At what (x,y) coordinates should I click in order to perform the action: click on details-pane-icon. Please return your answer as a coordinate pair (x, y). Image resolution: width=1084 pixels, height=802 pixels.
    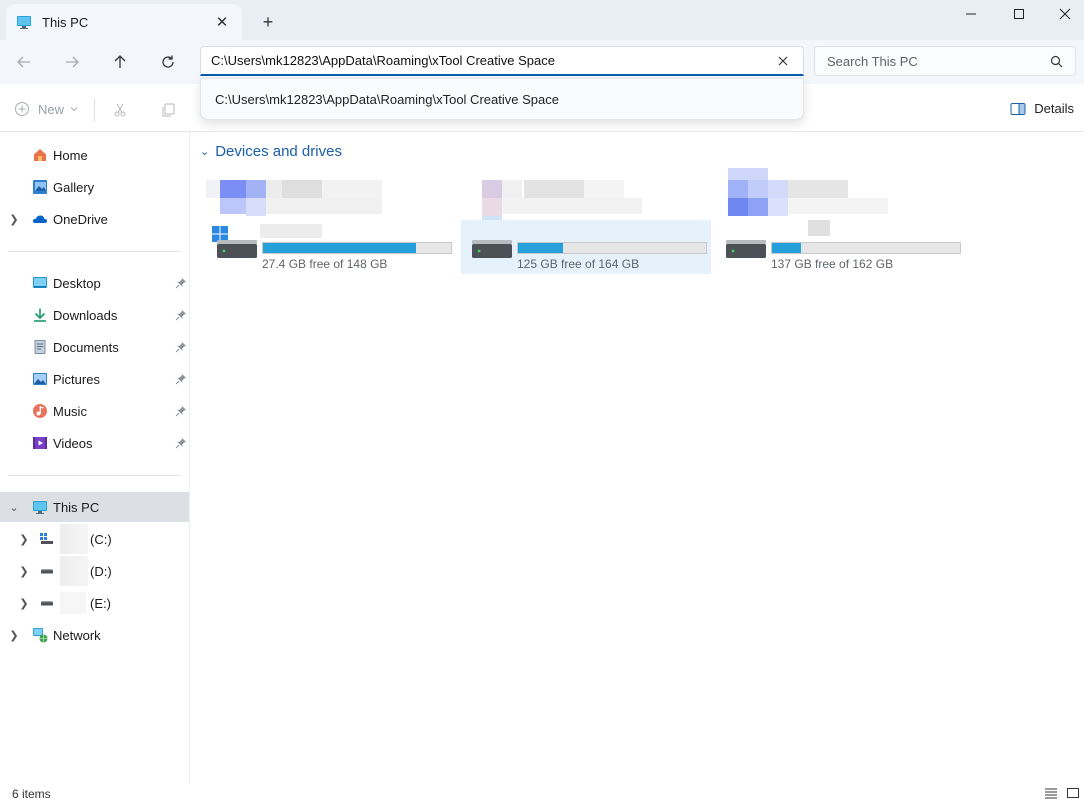
    Looking at the image, I should click on (1018, 108).